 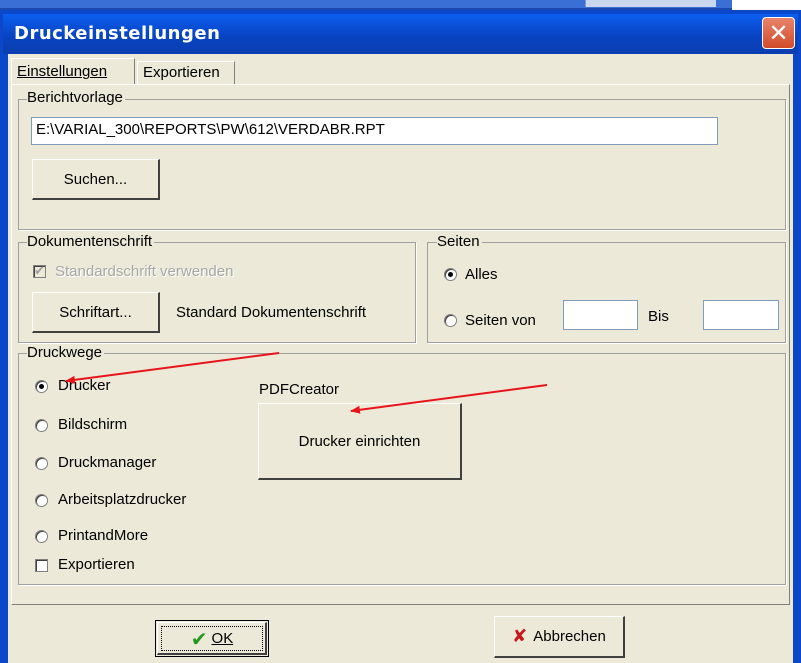 I want to click on ok-label: OK, so click(x=222, y=638).